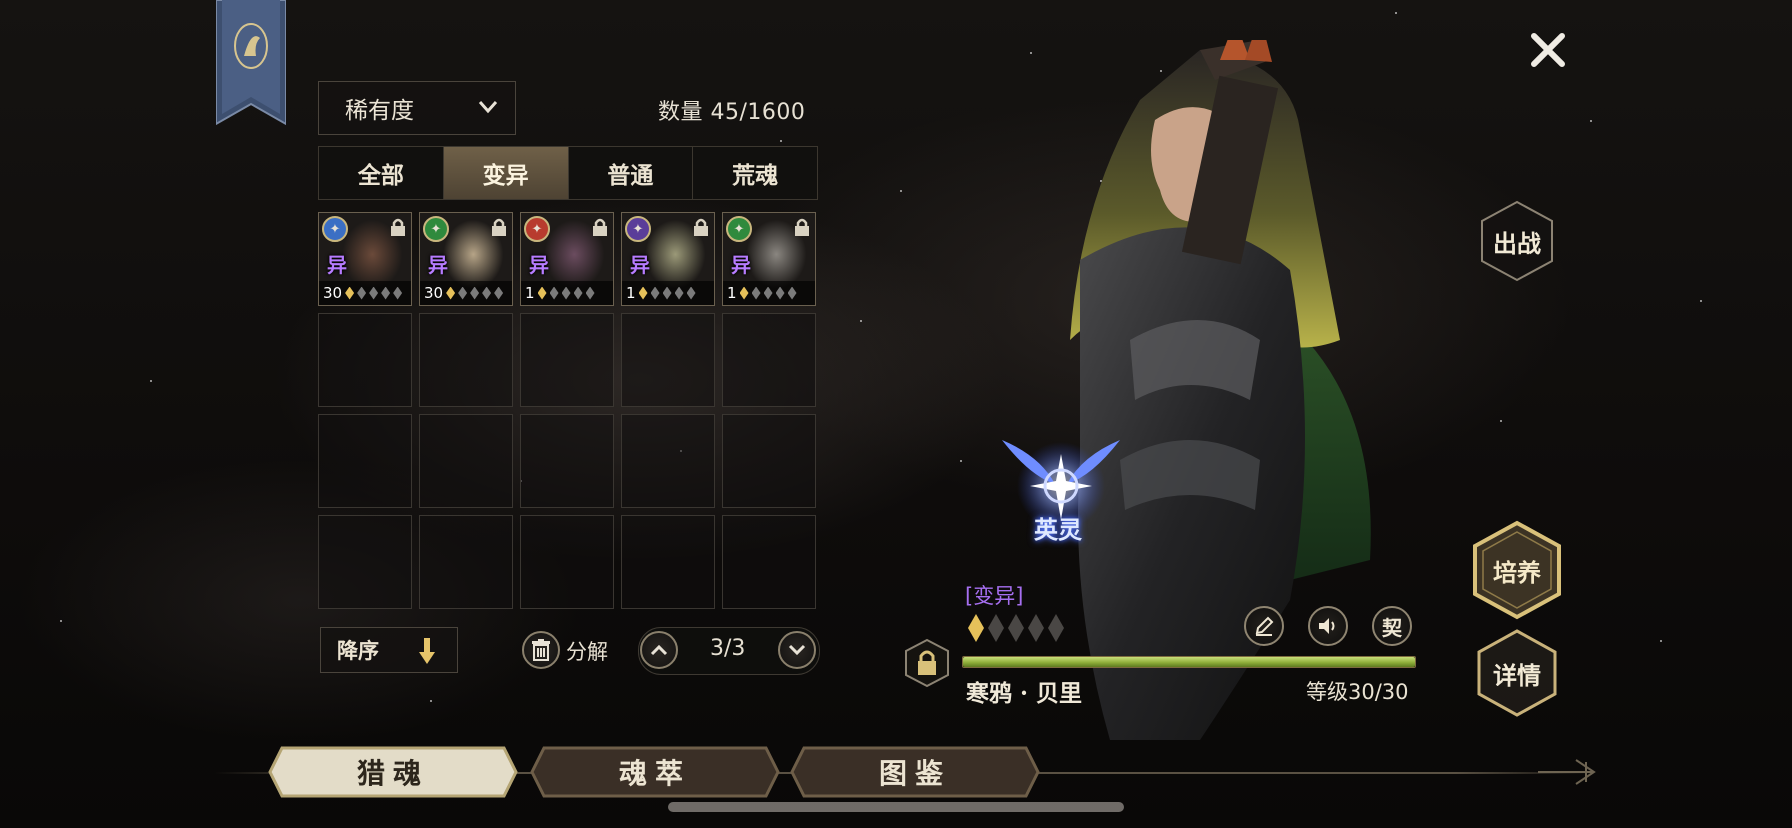 This screenshot has width=1792, height=828. I want to click on chevron-up-icon, so click(659, 650).